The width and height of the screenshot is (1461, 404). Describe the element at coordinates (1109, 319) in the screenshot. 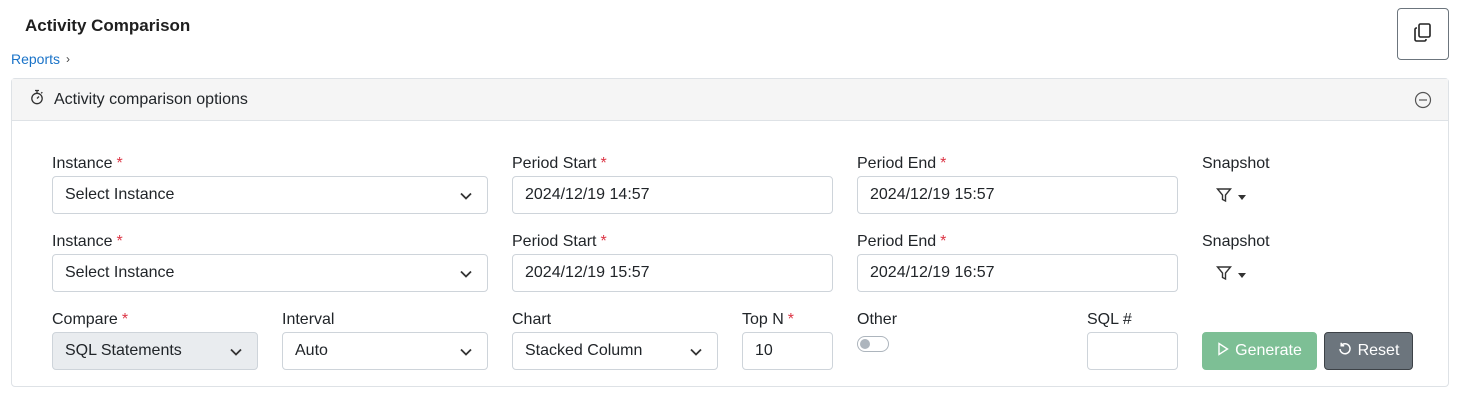

I see `sql-number-label: SQL #` at that location.